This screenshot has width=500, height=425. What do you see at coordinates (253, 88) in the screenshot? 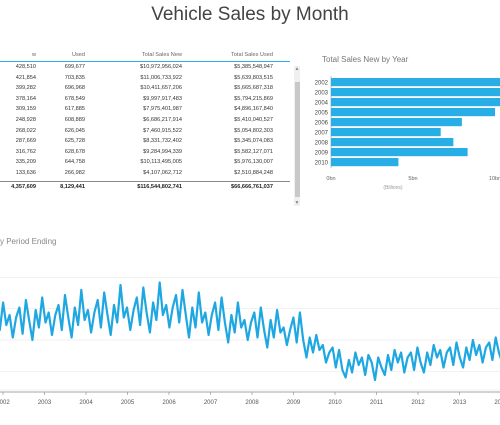
I see `table-cell: $5,665,687,318` at bounding box center [253, 88].